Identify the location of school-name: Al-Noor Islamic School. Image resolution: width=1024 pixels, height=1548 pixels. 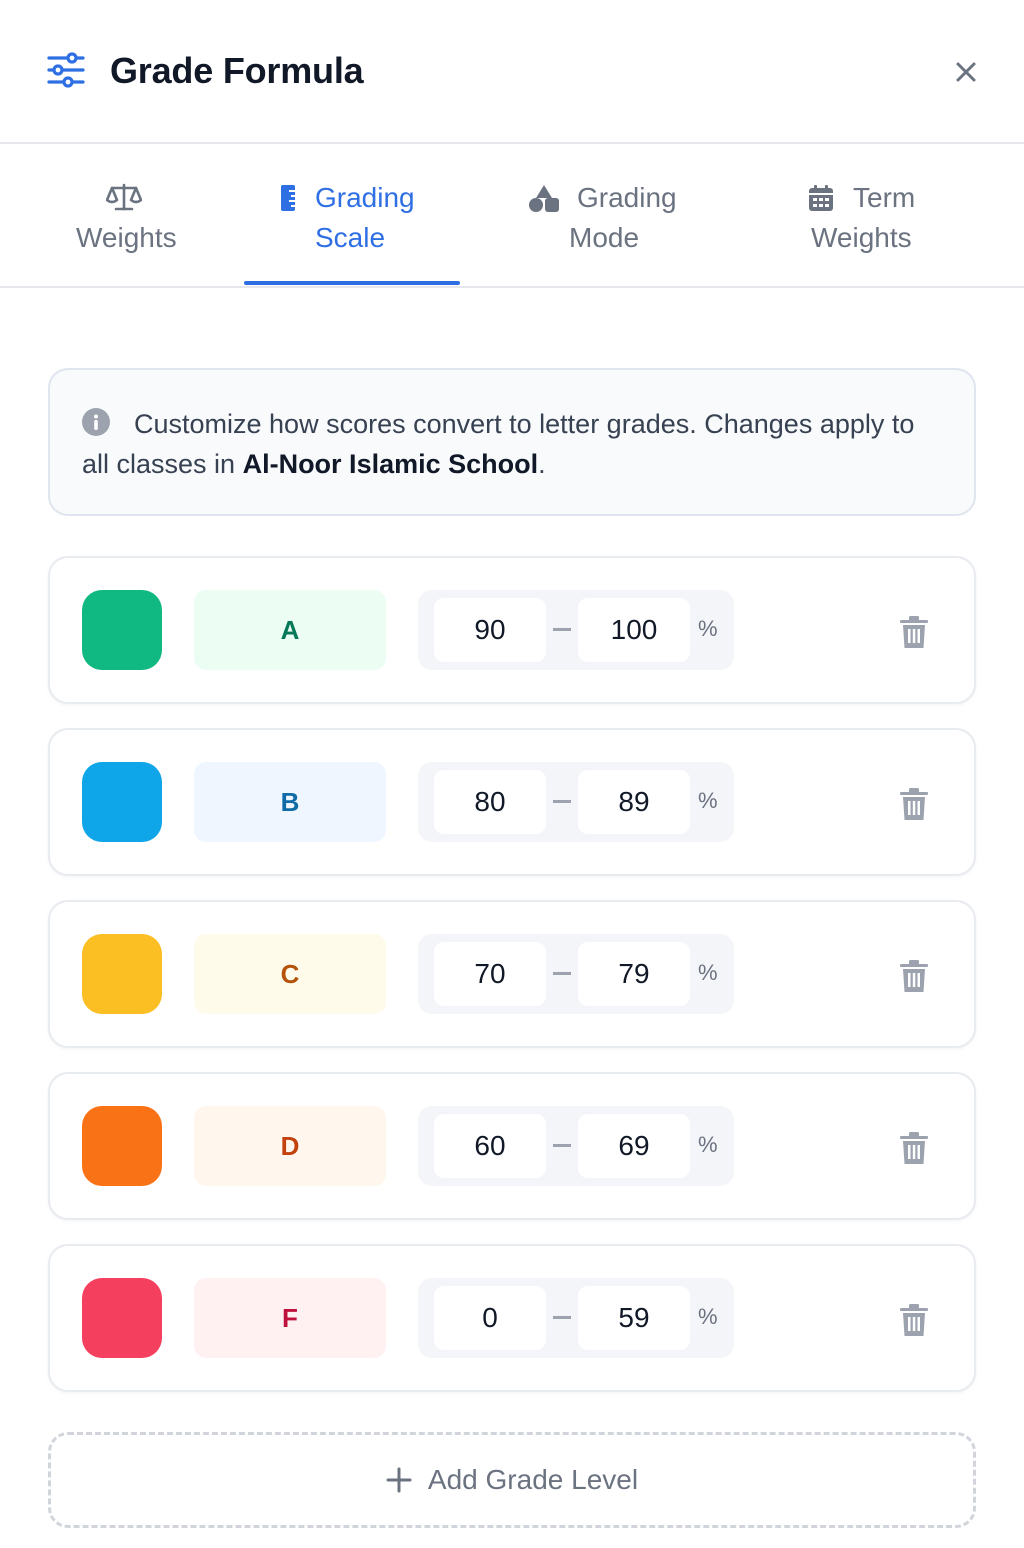
(390, 464).